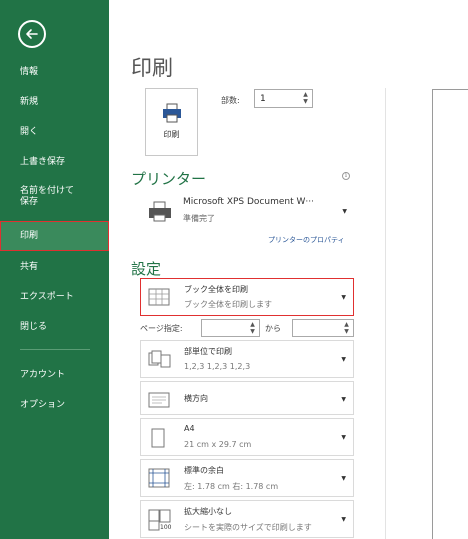 Image resolution: width=468 pixels, height=539 pixels. Describe the element at coordinates (159, 401) in the screenshot. I see `page-orientation-icon` at that location.